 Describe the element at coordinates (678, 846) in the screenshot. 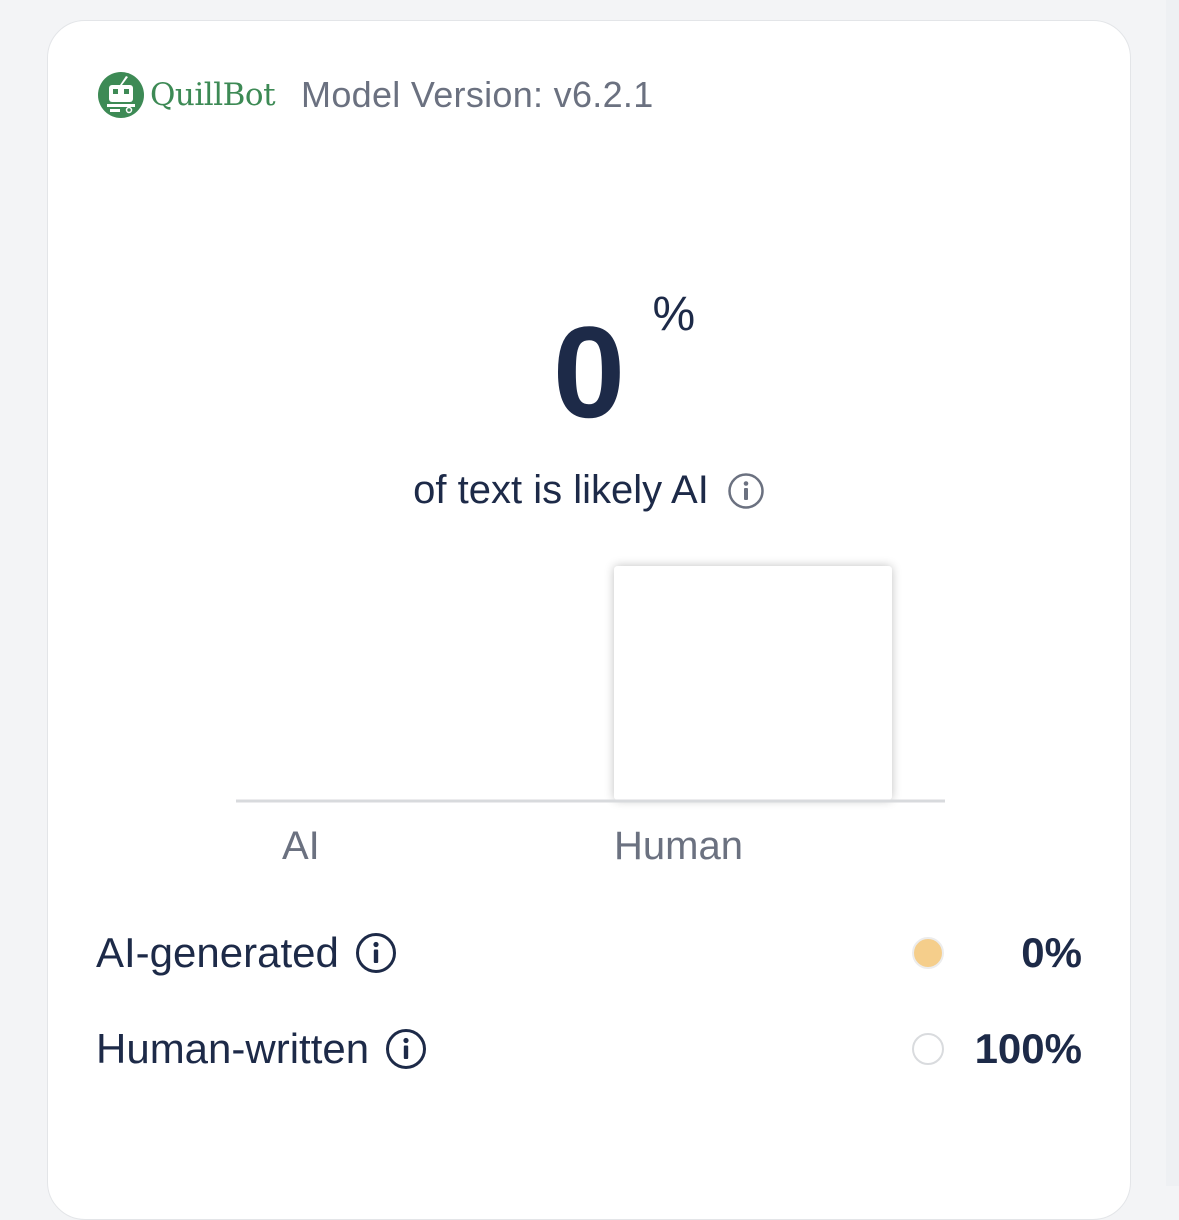

I see `x-label-human: Human` at that location.